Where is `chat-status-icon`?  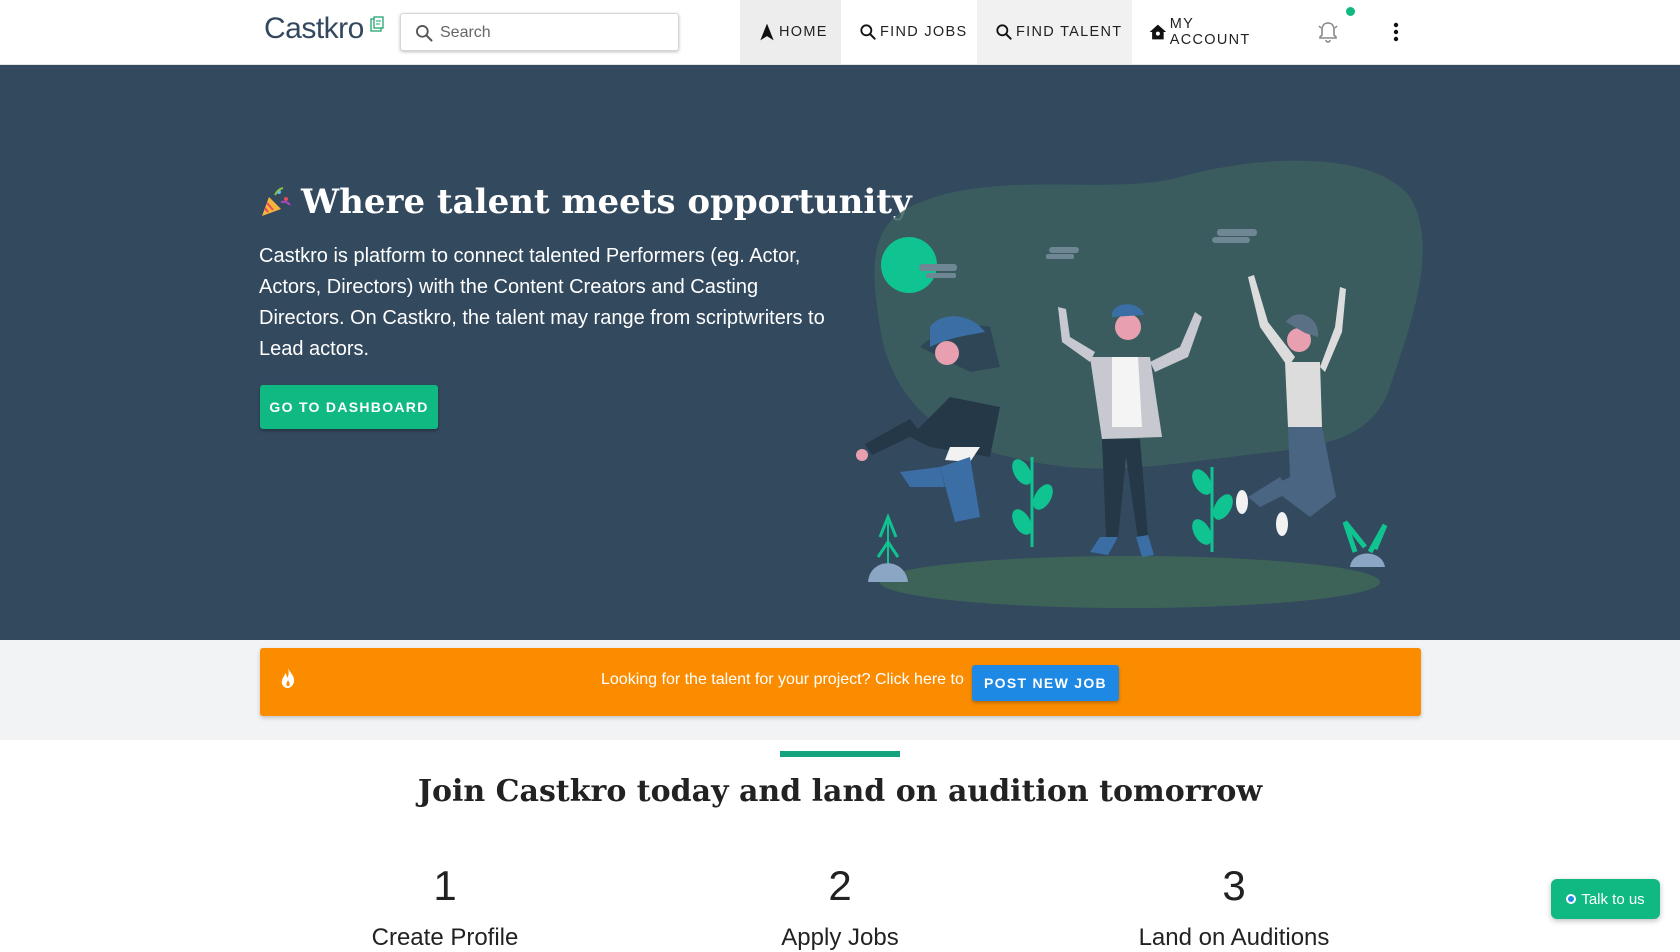 chat-status-icon is located at coordinates (1571, 899).